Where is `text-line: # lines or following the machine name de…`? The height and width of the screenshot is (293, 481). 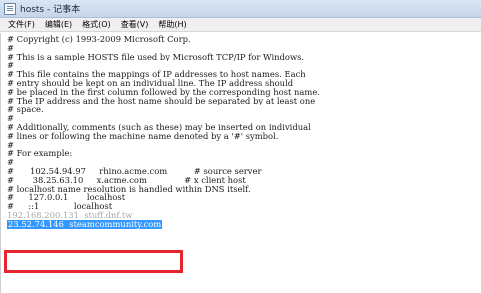
text-line: # lines or following the machine name de… is located at coordinates (143, 136).